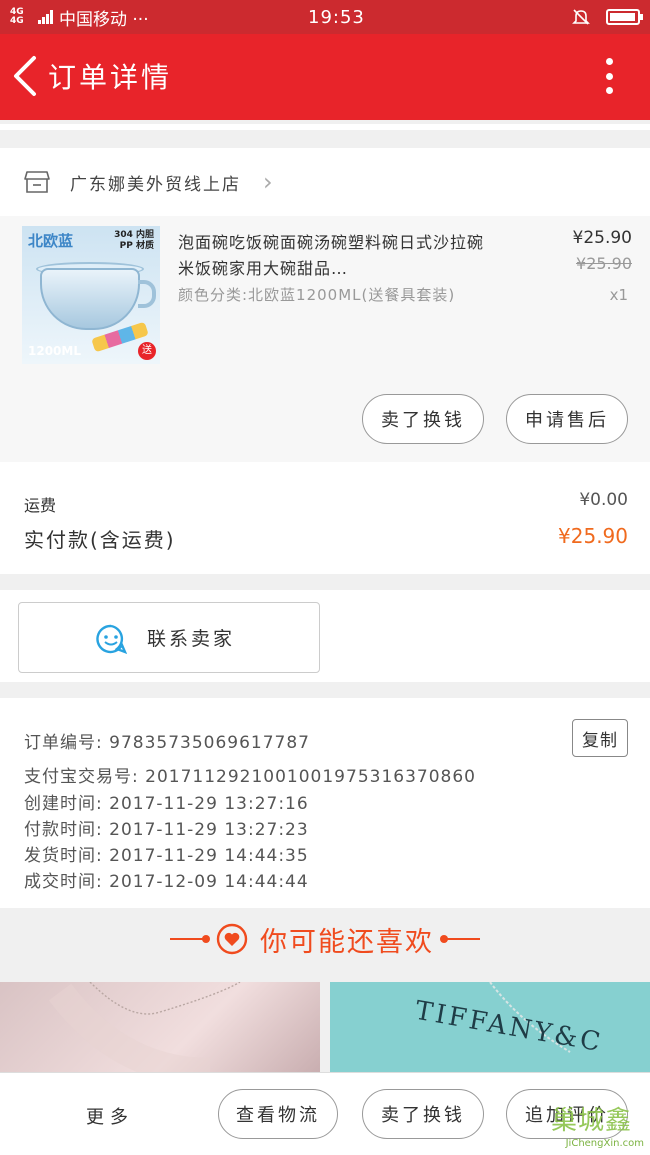  What do you see at coordinates (110, 77) in the screenshot?
I see `page-title: 订单详情` at bounding box center [110, 77].